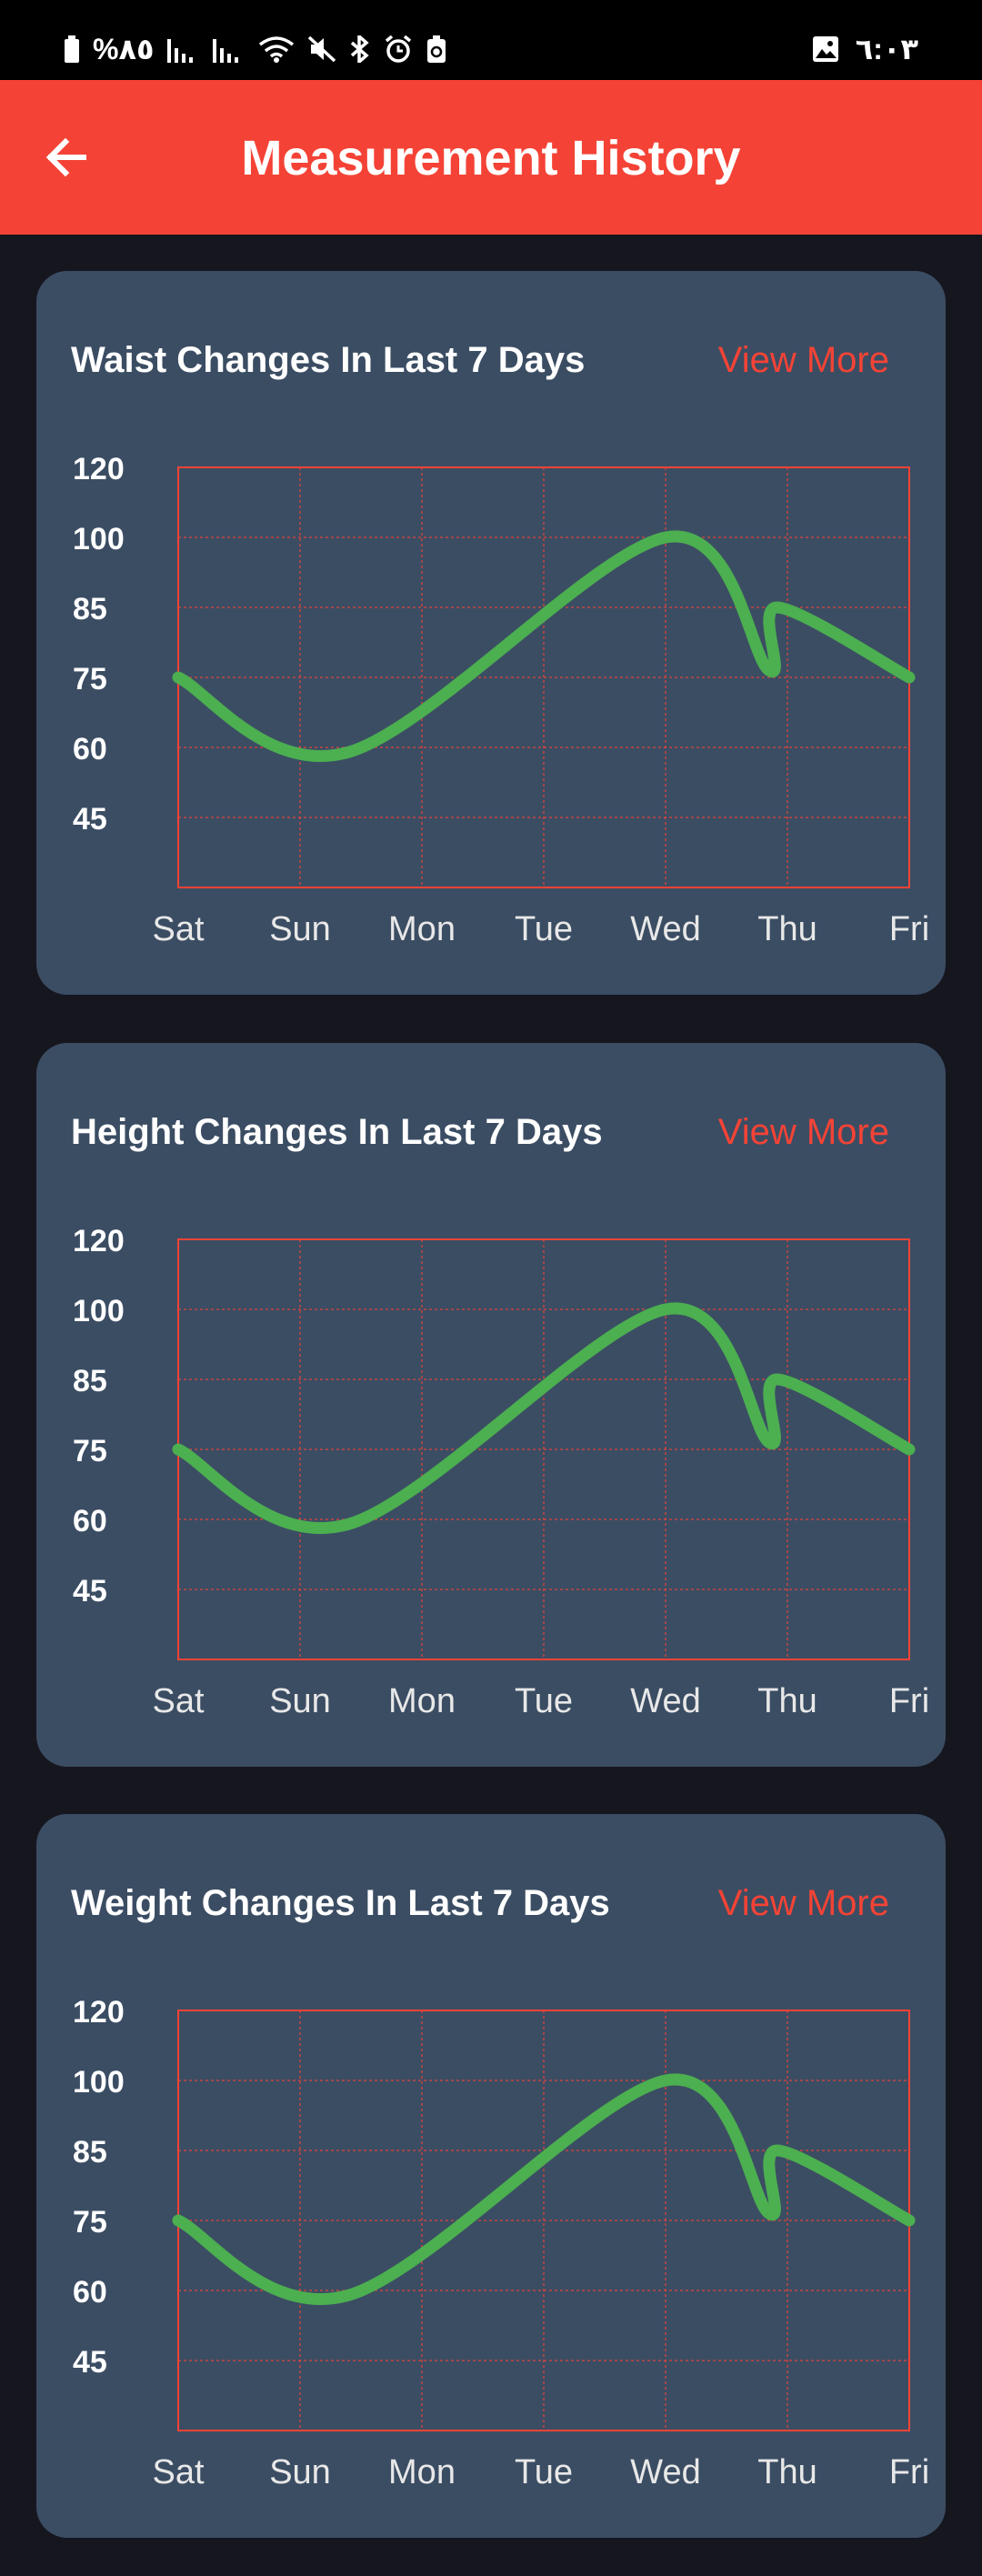 Image resolution: width=982 pixels, height=2576 pixels. Describe the element at coordinates (825, 49) in the screenshot. I see `image-icon` at that location.